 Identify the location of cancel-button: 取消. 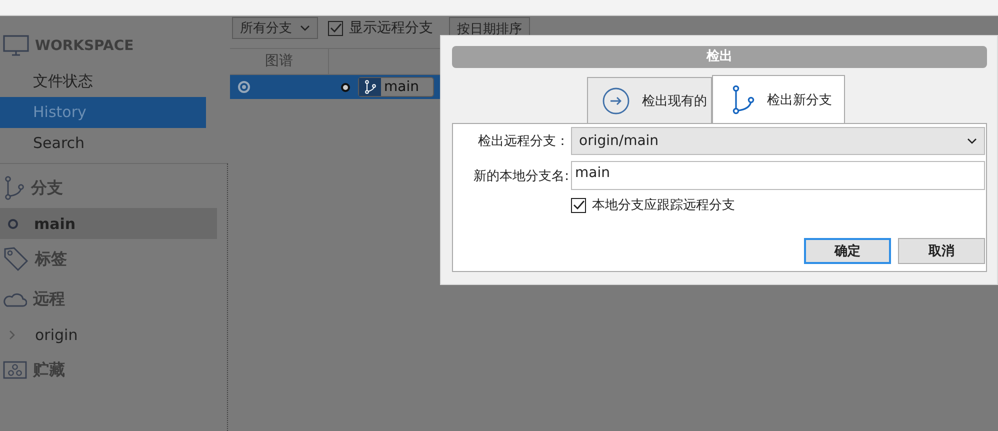
(941, 251).